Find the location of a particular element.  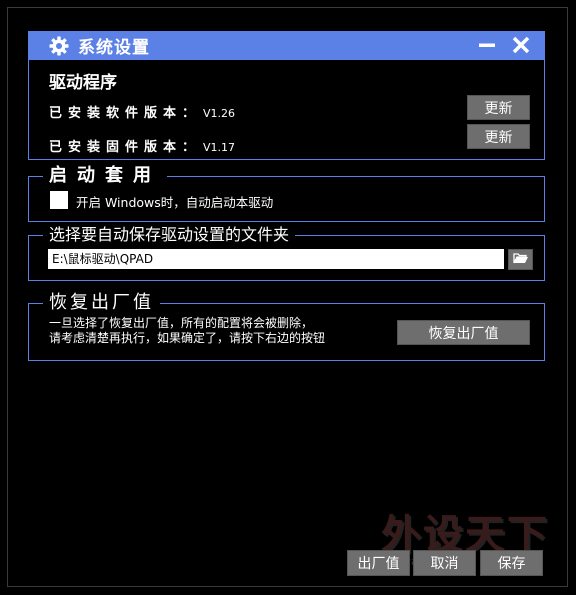

gear-icon is located at coordinates (59, 46).